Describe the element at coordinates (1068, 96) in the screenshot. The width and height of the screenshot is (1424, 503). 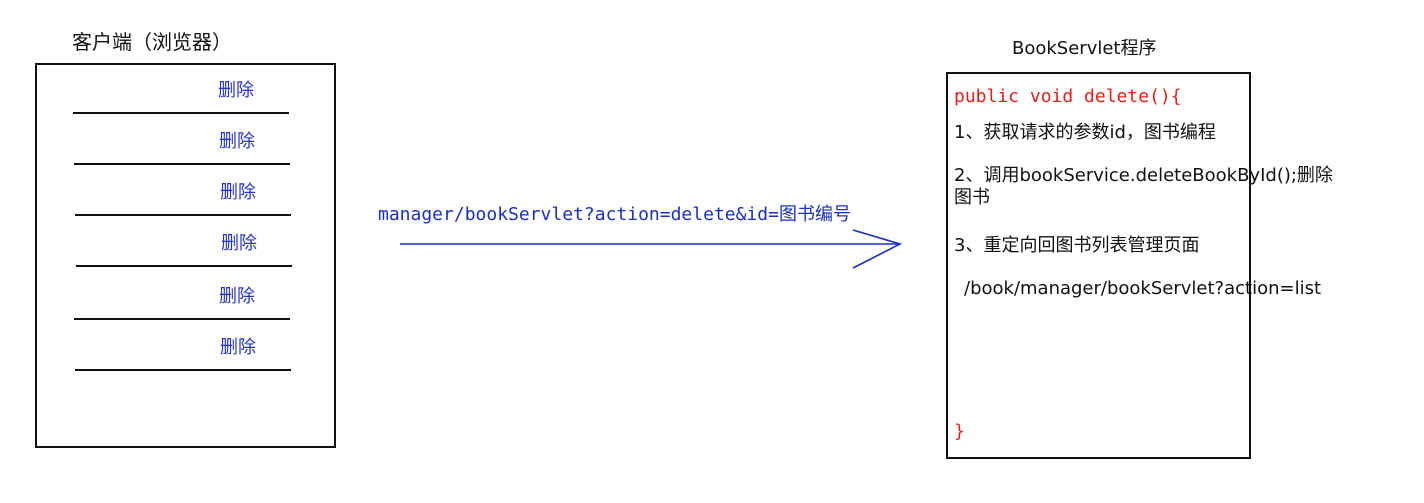
I see `method-signature: public void delete(){` at that location.